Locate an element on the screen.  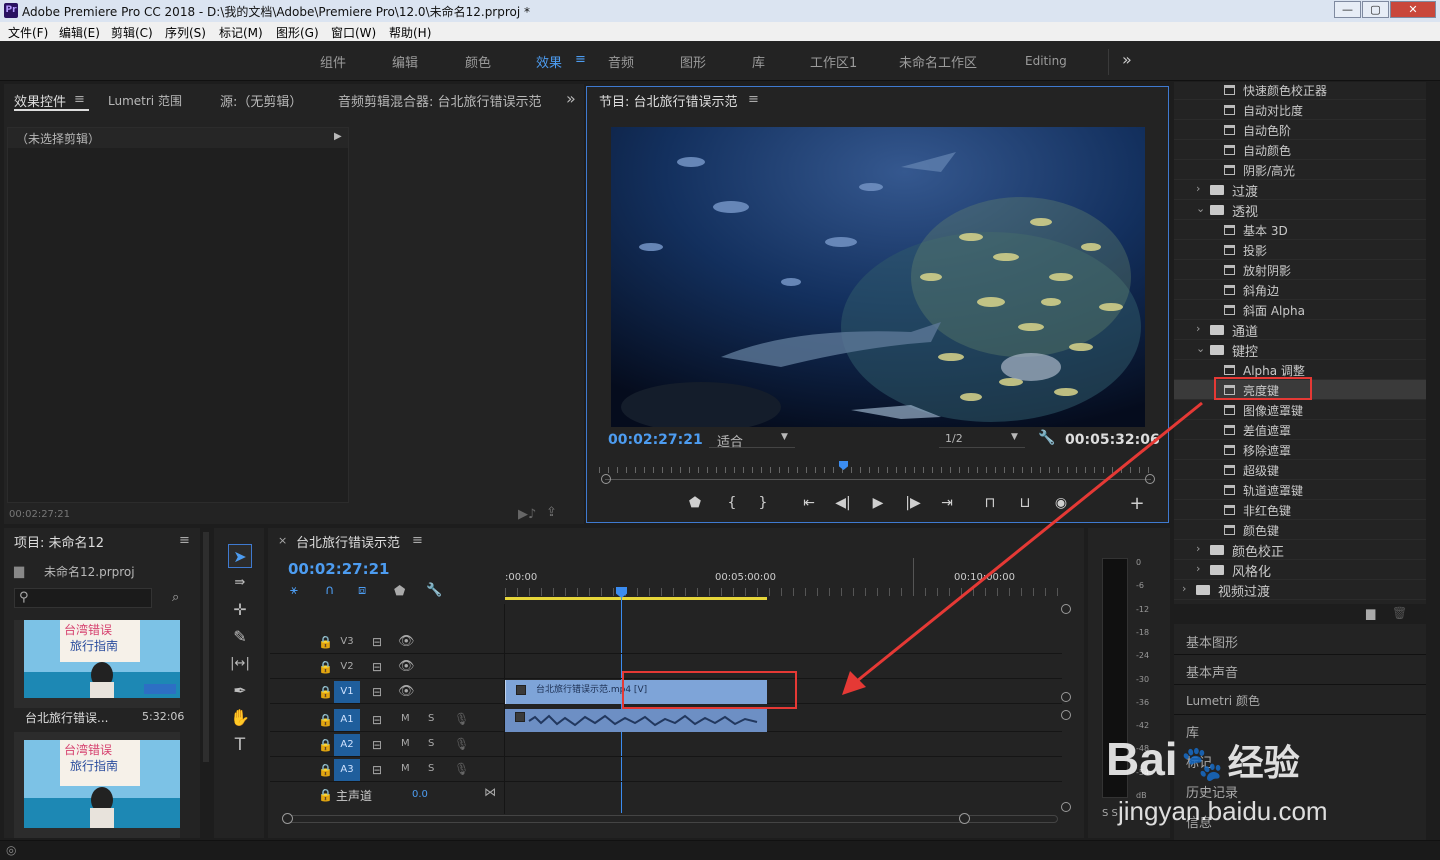
menu-graphics: 图形(G) is located at coordinates (297, 32).